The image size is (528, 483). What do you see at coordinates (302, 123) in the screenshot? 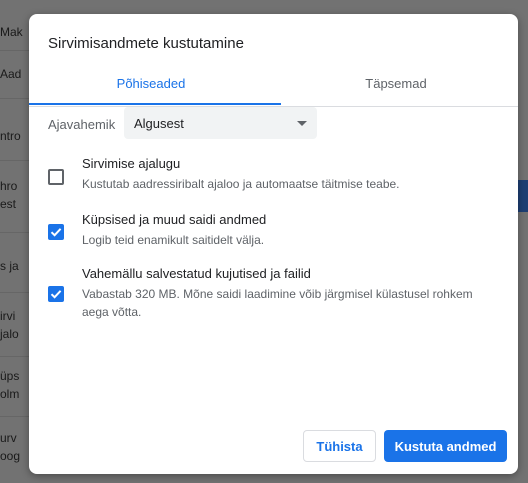
I see `caret-down-icon` at bounding box center [302, 123].